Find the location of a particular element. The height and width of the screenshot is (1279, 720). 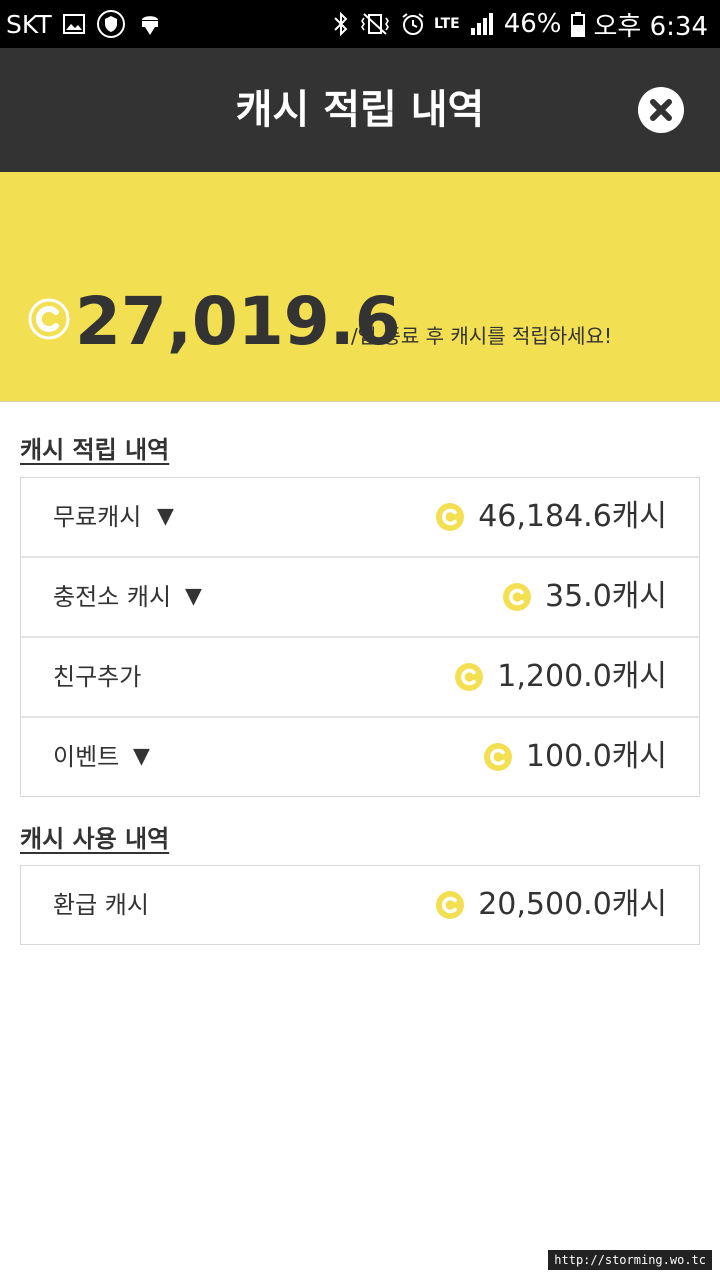

row-value-group: 46,184.6캐시 is located at coordinates (551, 517).